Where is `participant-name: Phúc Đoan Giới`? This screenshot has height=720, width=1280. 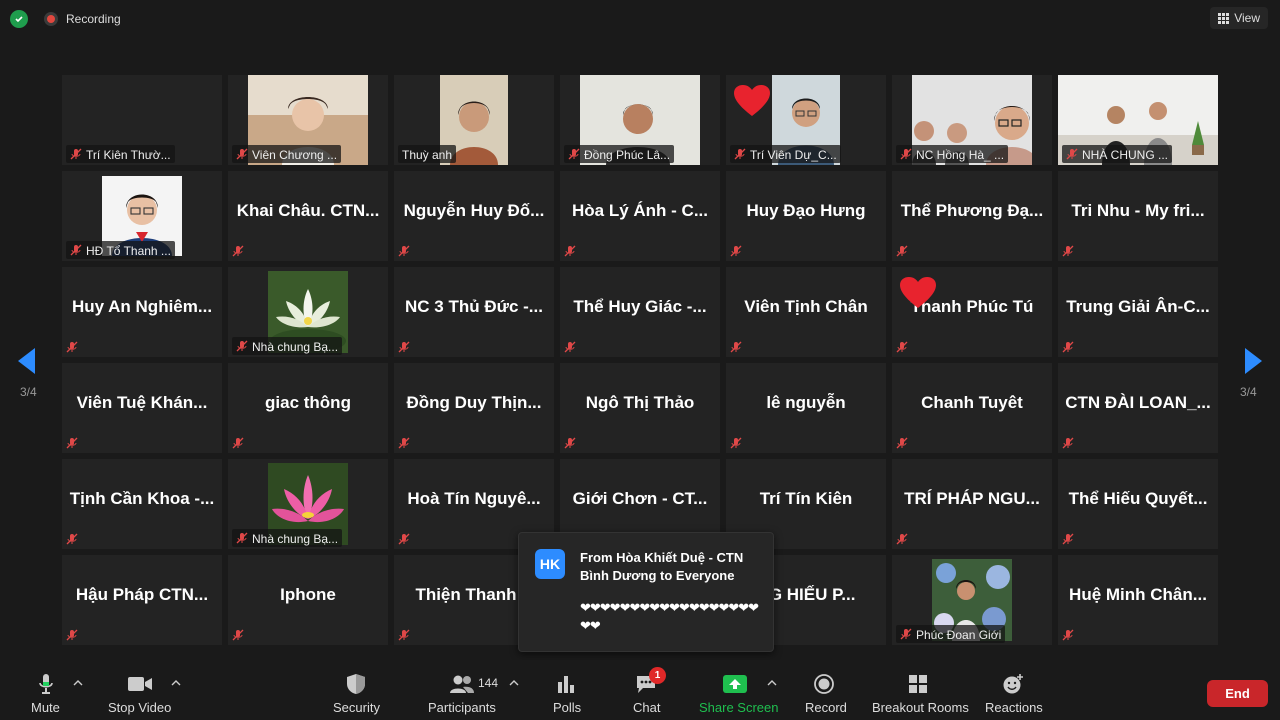
participant-name: Phúc Đoan Giới is located at coordinates (959, 635).